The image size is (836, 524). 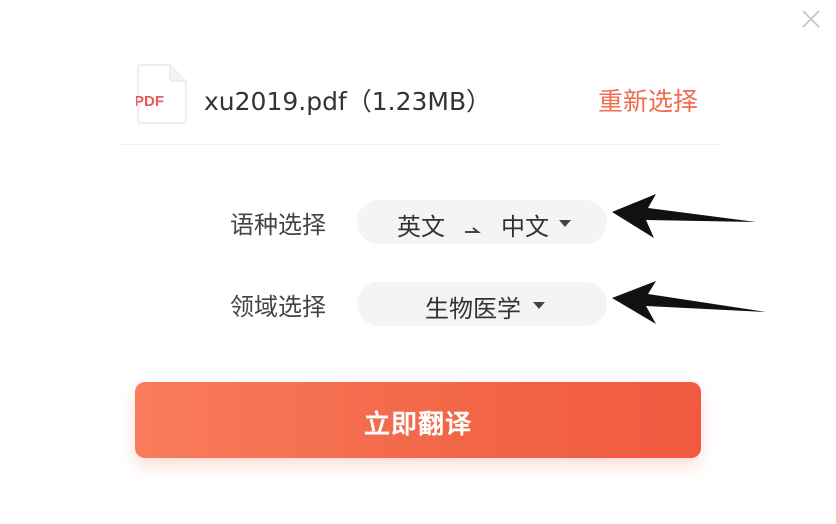 I want to click on selected-file-row: PDF xu2019.pdf（1.23MB） 重新选择, so click(x=420, y=99).